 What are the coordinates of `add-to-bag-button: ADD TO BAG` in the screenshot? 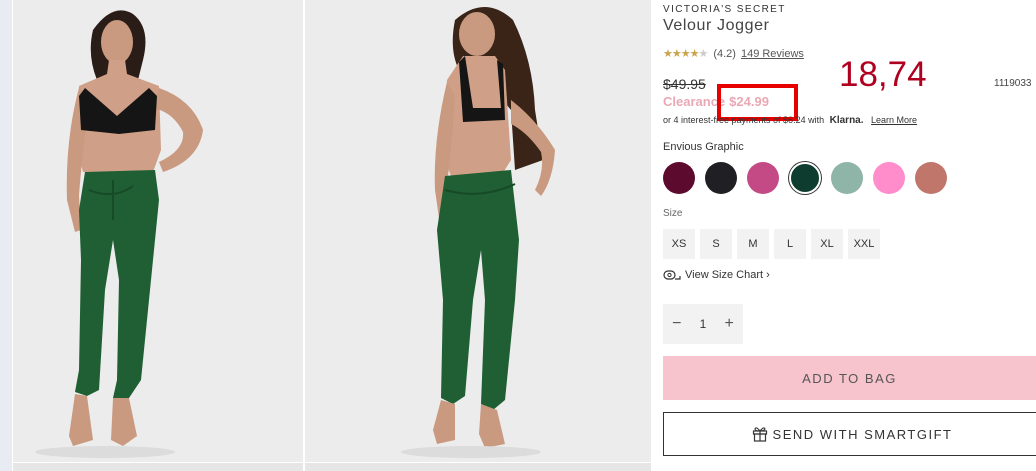 It's located at (849, 378).